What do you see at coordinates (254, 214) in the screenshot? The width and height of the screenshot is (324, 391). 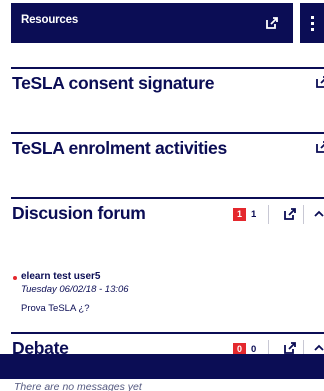 I see `forum-total-count: 1` at bounding box center [254, 214].